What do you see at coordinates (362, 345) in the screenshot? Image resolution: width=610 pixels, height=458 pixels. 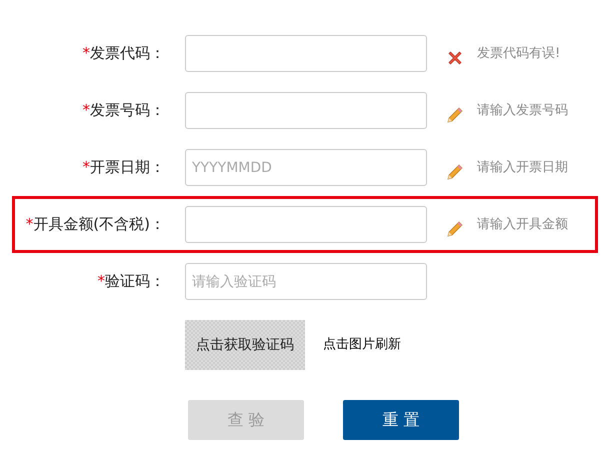 I see `refresh-hint: 点击图片刷新` at bounding box center [362, 345].